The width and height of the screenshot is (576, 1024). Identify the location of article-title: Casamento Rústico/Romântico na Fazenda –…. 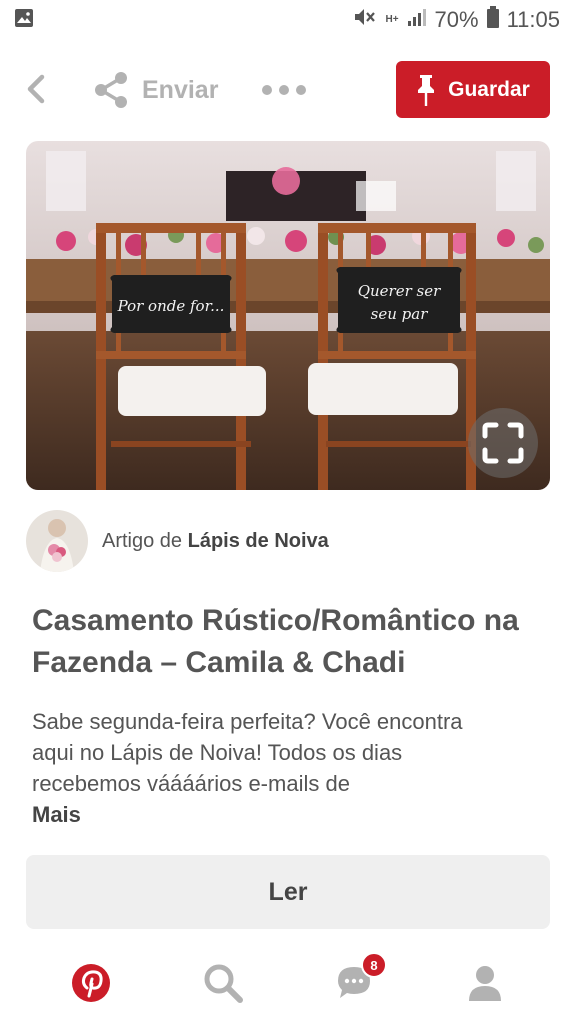
(275, 641).